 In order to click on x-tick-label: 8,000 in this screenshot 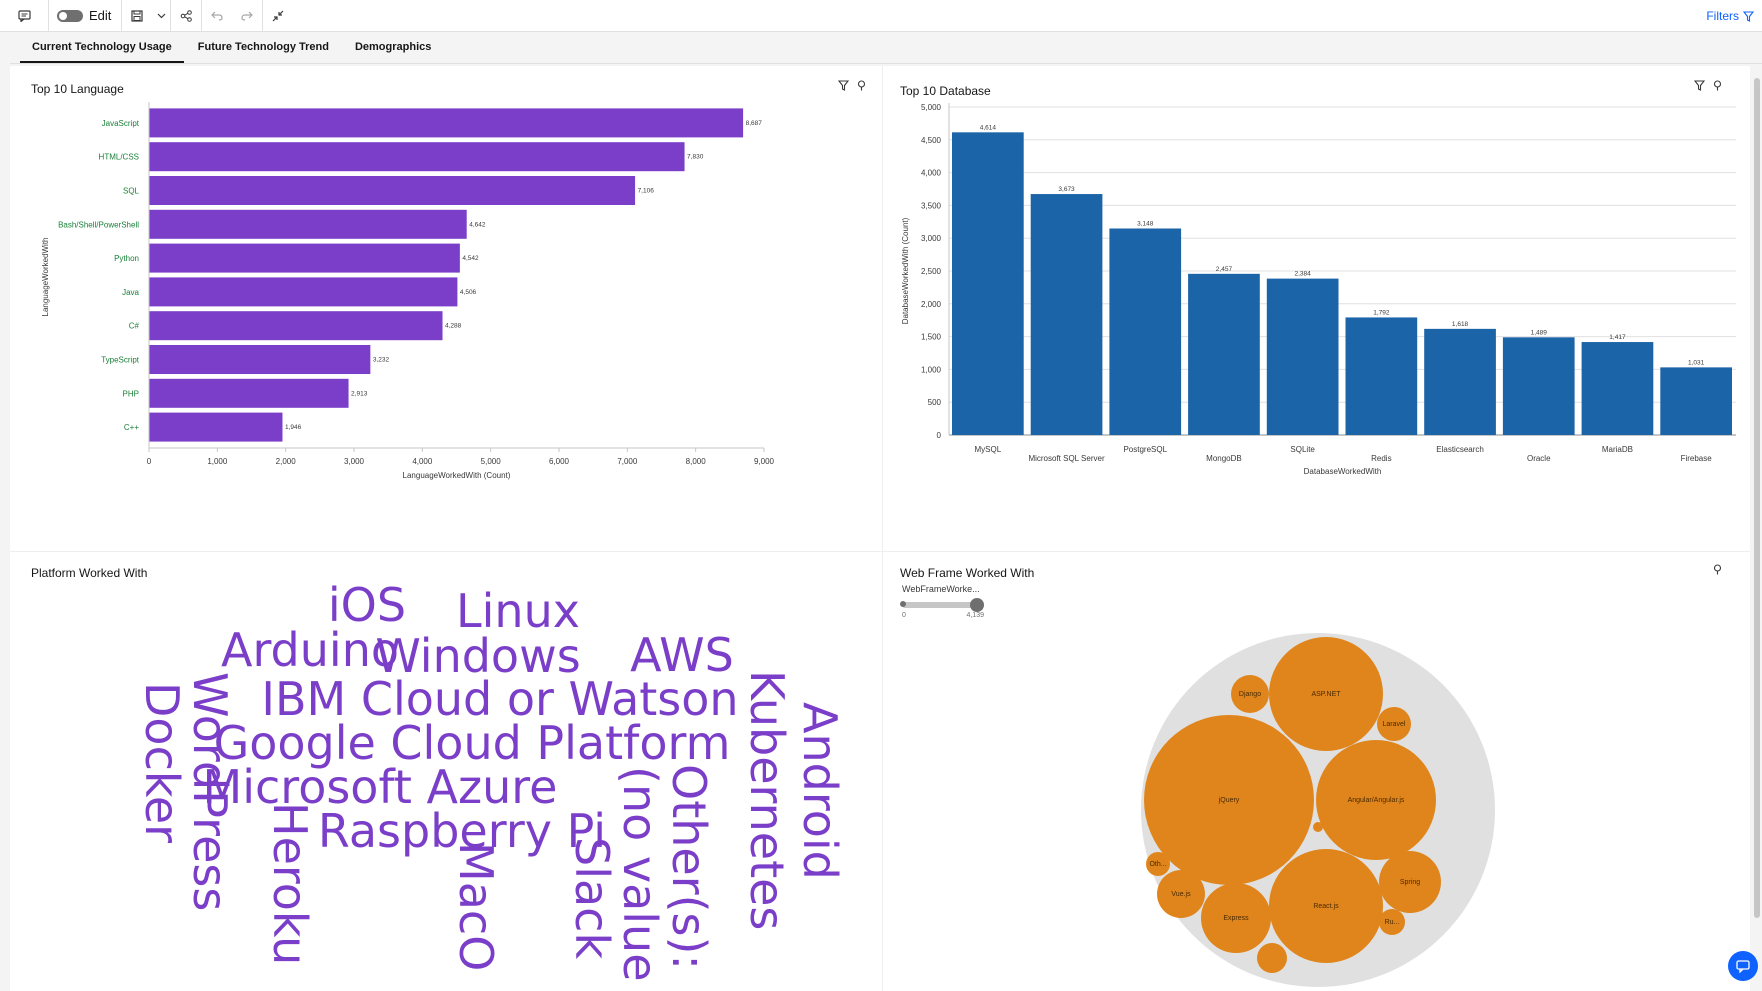, I will do `click(696, 461)`.